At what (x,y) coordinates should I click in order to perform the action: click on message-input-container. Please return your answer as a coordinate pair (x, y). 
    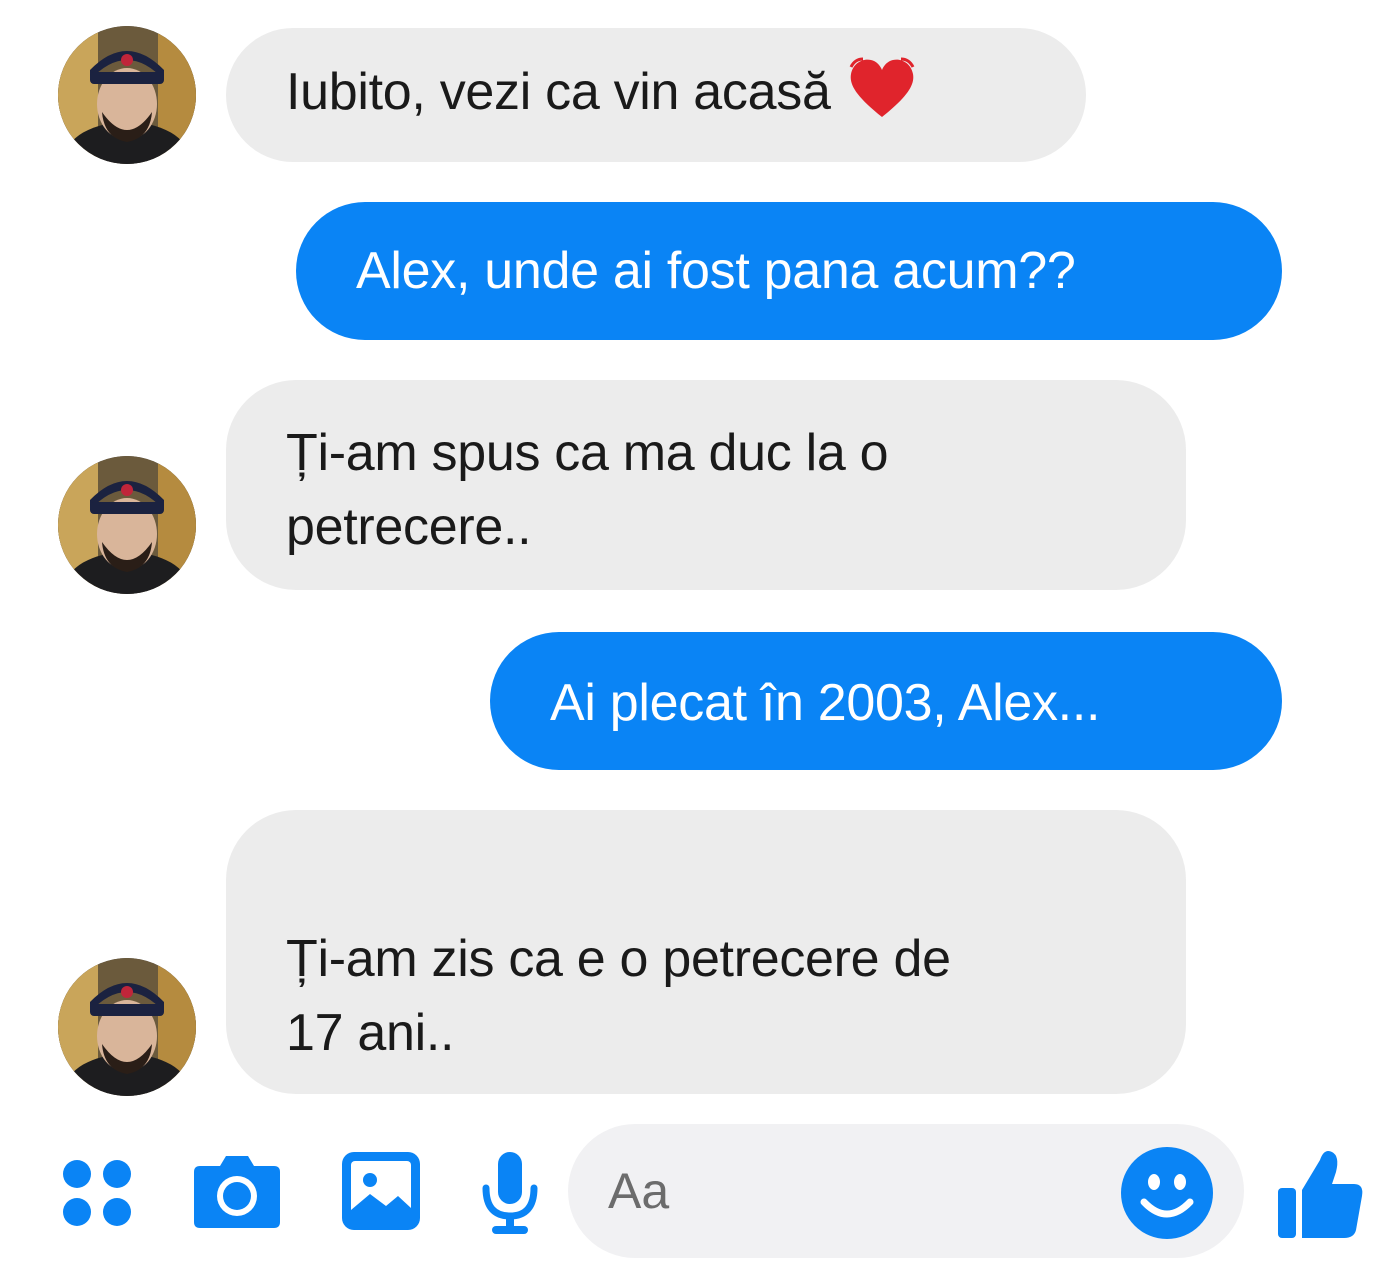
    Looking at the image, I should click on (906, 1191).